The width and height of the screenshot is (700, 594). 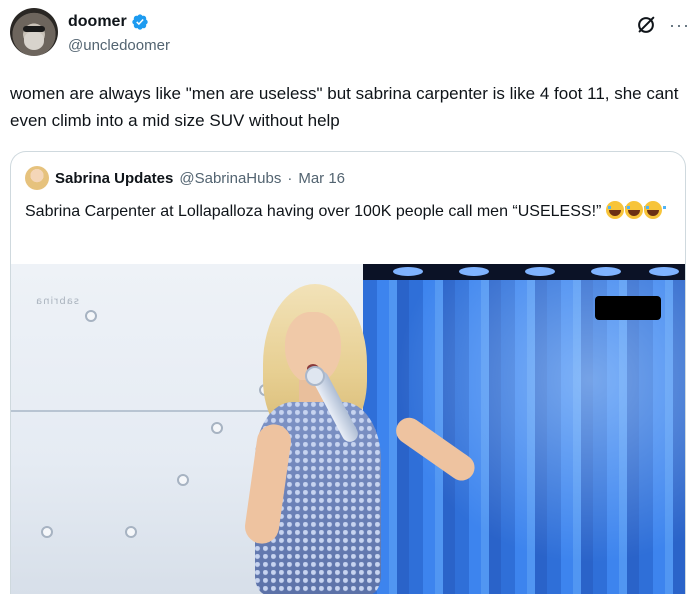 I want to click on redaction-box, so click(x=628, y=308).